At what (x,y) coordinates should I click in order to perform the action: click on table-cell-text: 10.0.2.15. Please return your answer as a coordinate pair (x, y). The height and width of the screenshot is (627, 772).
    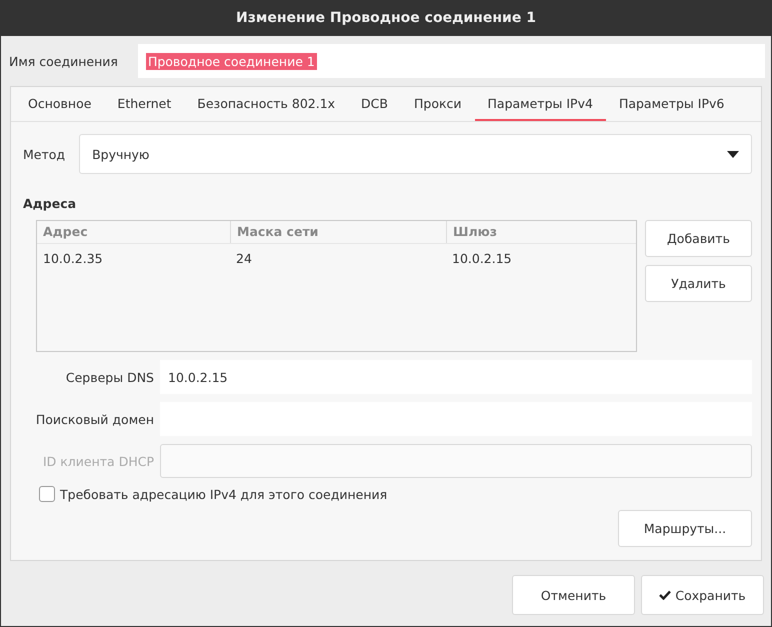
    Looking at the image, I should click on (482, 259).